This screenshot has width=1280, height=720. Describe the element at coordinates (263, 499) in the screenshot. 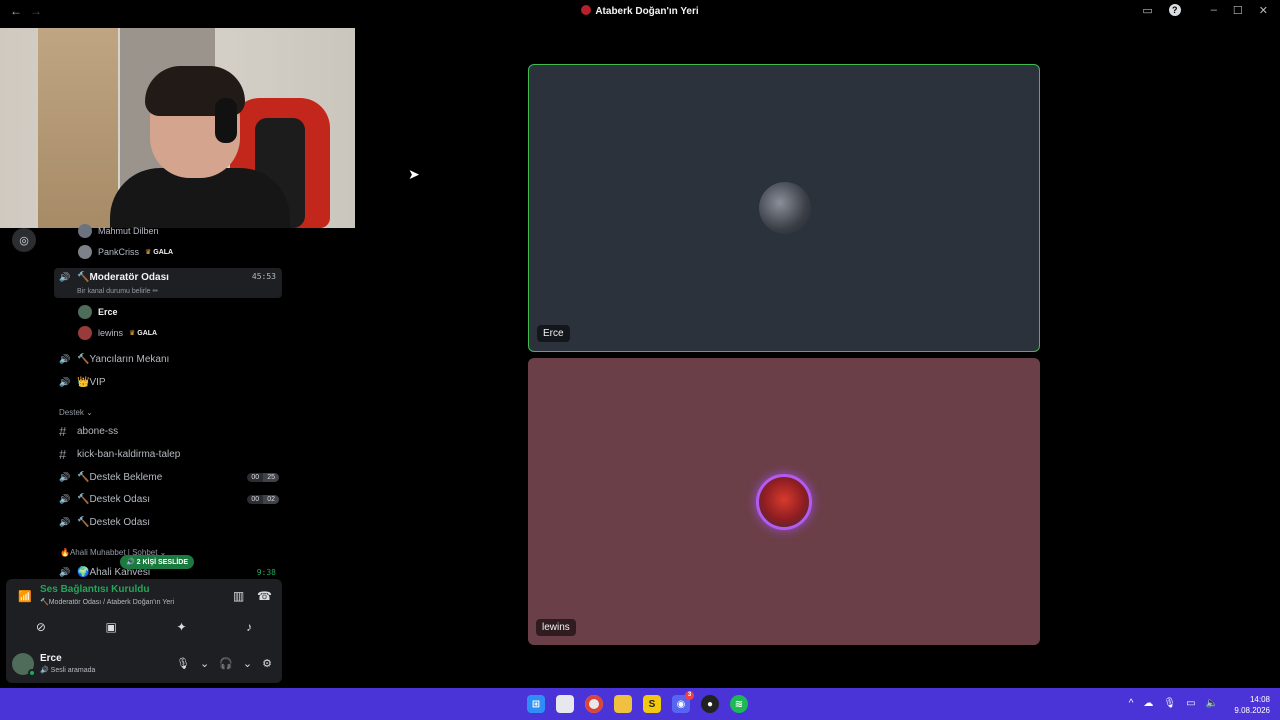

I see `user-count-pill: 00 02` at that location.